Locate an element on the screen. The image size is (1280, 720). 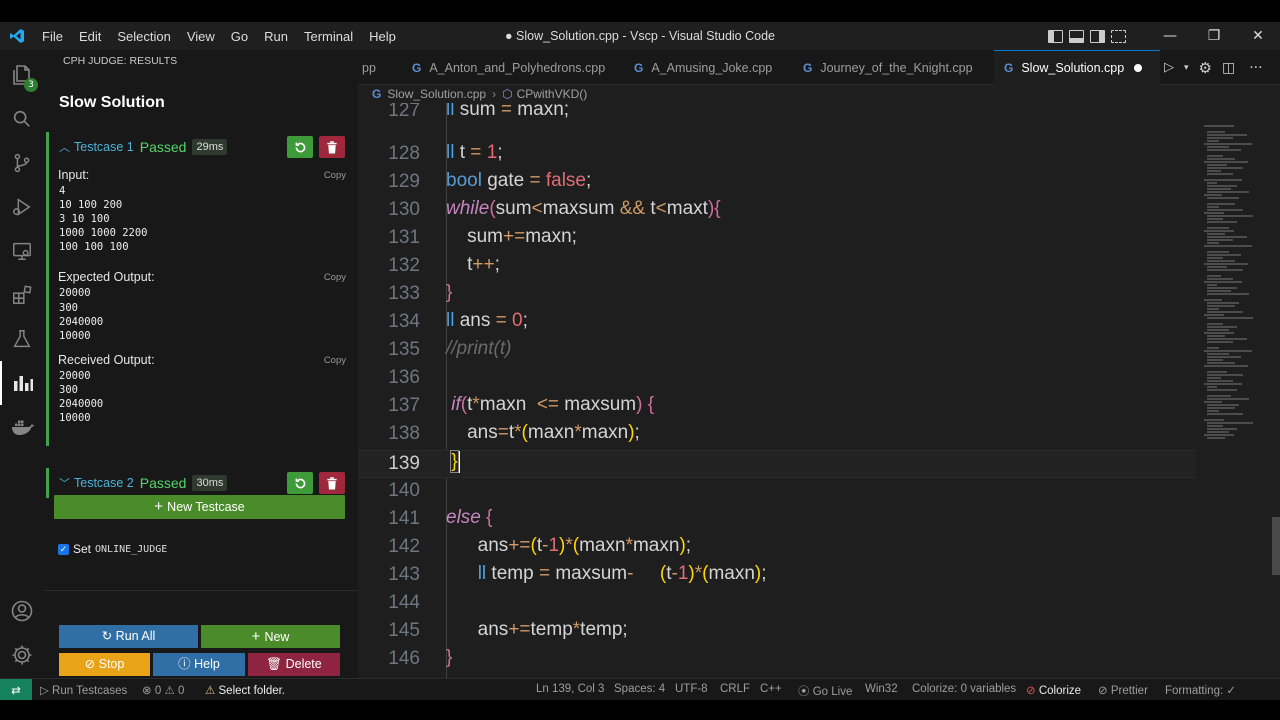
code-line: 127 ll sum = maxn; is located at coordinates (808, 114).